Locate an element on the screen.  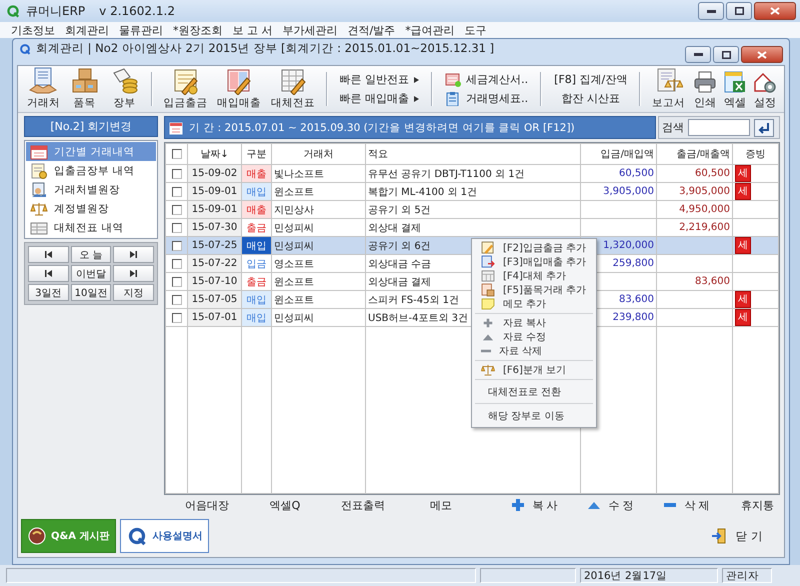
action-button: 휴지통 is located at coordinates (757, 505).